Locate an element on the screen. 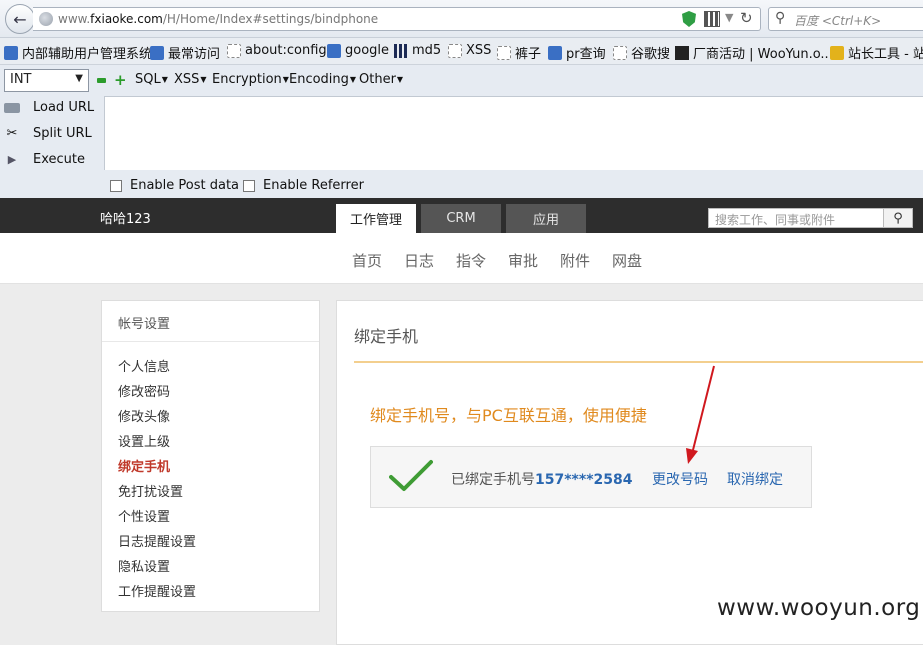  grid-icon is located at coordinates (401, 50).